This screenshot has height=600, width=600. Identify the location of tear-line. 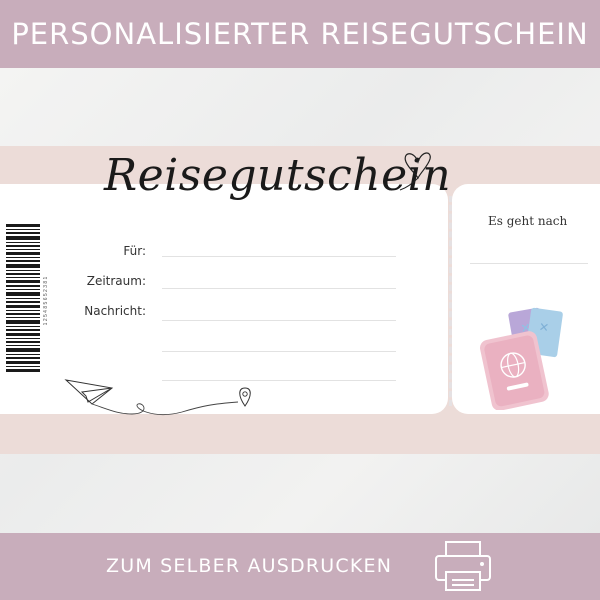
(450, 301).